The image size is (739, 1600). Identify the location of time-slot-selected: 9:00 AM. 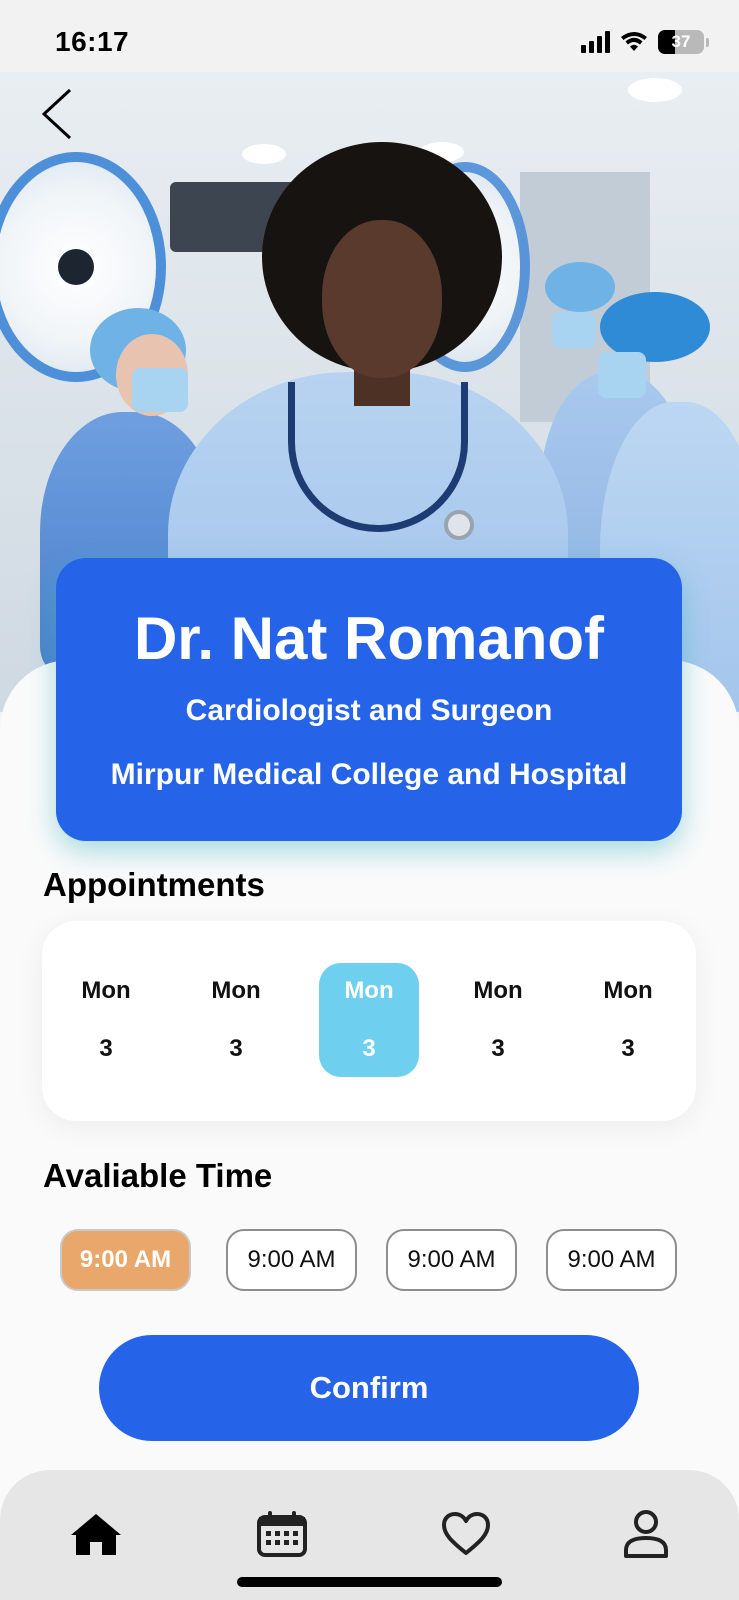
(125, 1260).